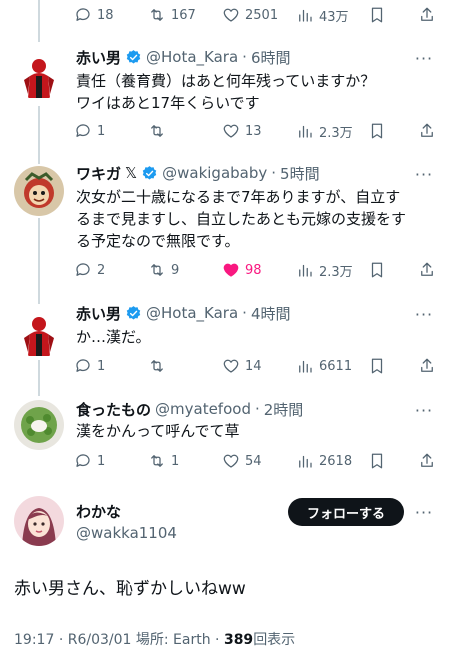 The image size is (450, 651). Describe the element at coordinates (34, 640) in the screenshot. I see `post-time: 19:17` at that location.